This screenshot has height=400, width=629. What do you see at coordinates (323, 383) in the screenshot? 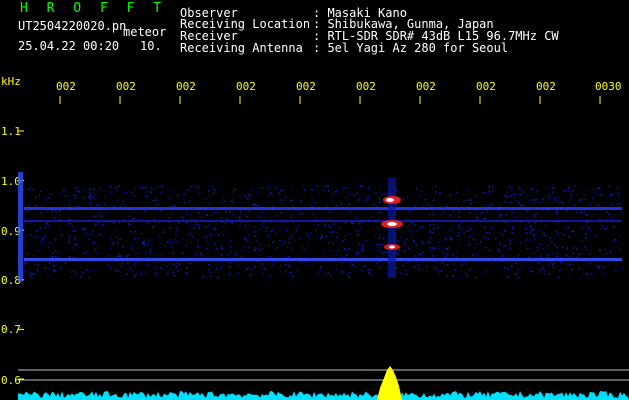
I see `signal-strength-graph` at bounding box center [323, 383].